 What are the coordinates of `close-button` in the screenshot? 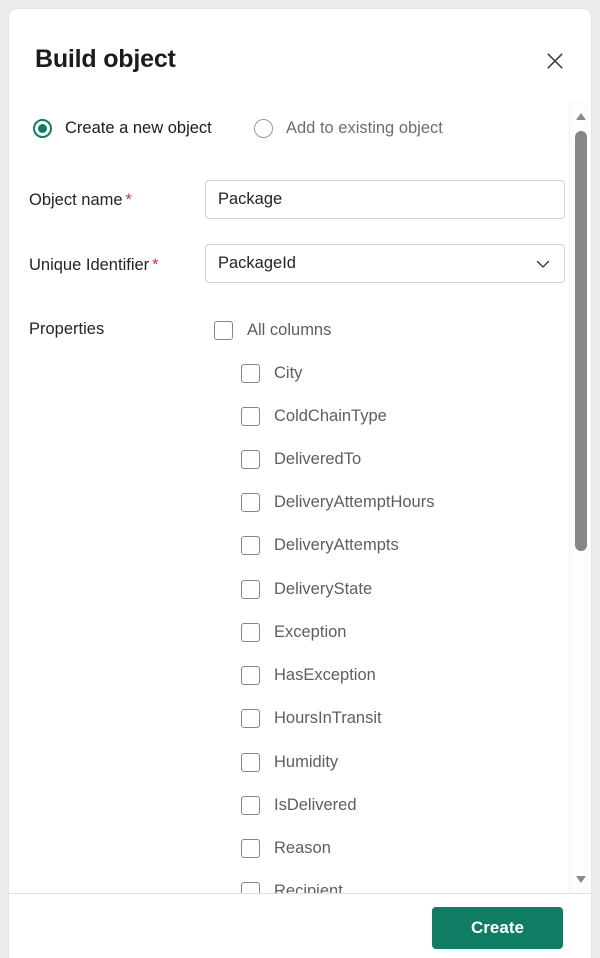 It's located at (555, 61).